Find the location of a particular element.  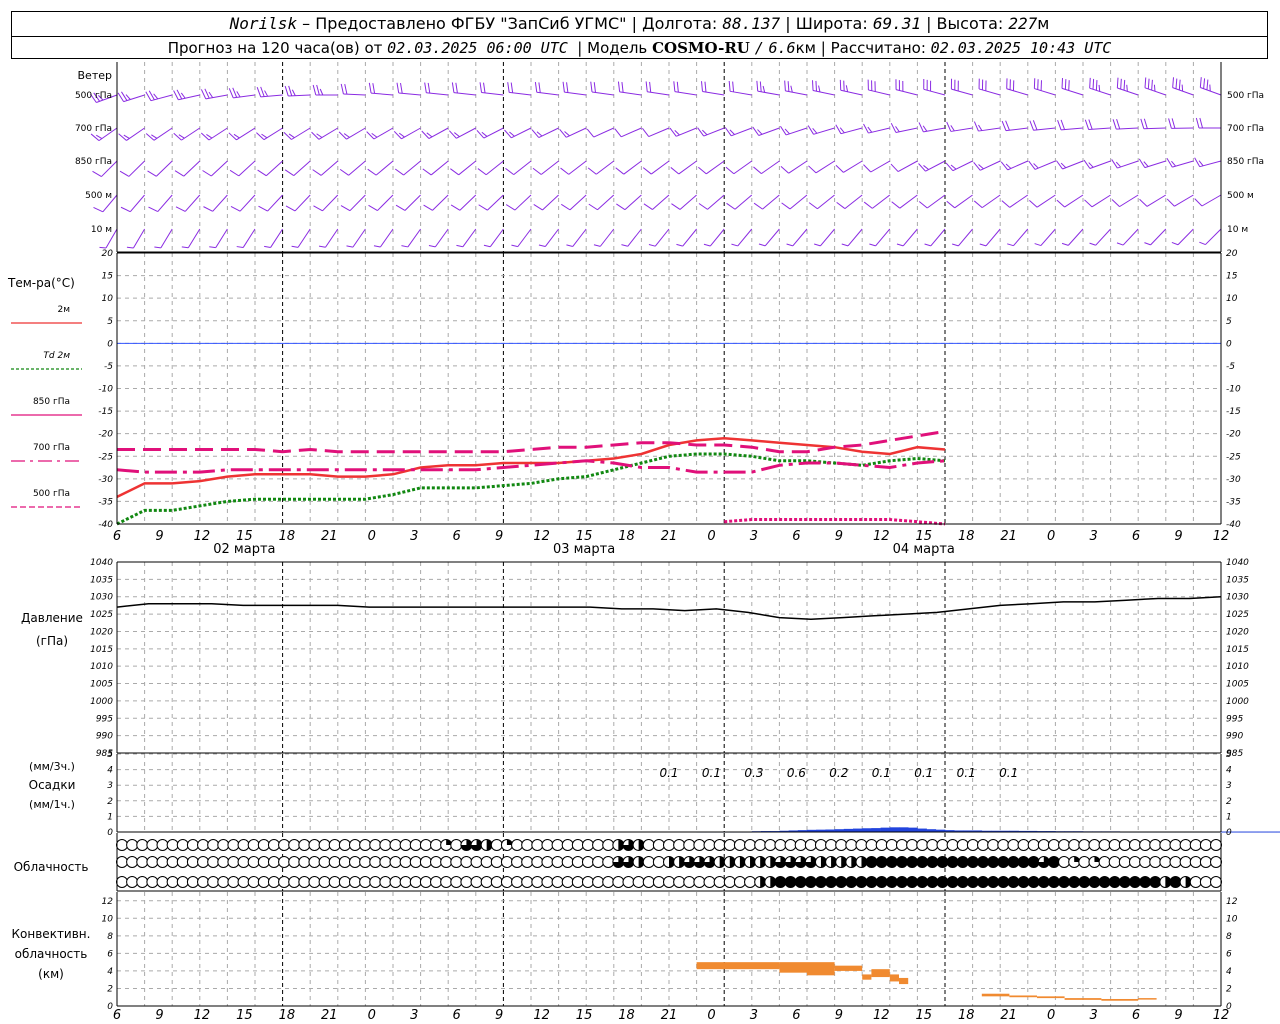

pres-tick-right: 1020 is located at coordinates (1237, 632).